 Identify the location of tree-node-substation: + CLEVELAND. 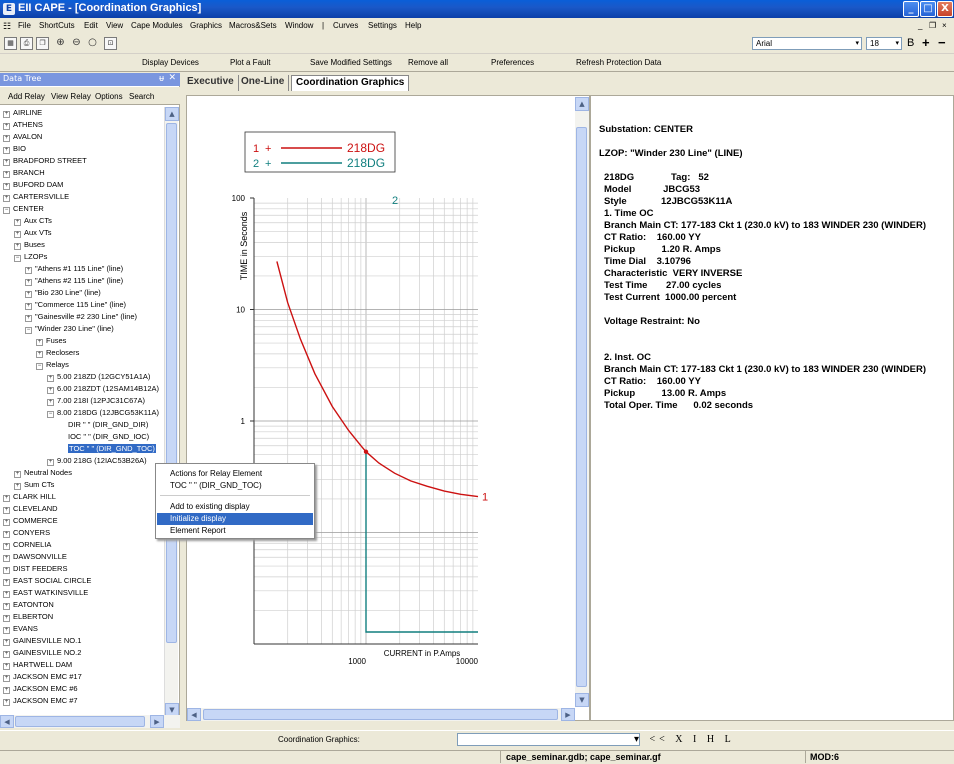
(30, 509).